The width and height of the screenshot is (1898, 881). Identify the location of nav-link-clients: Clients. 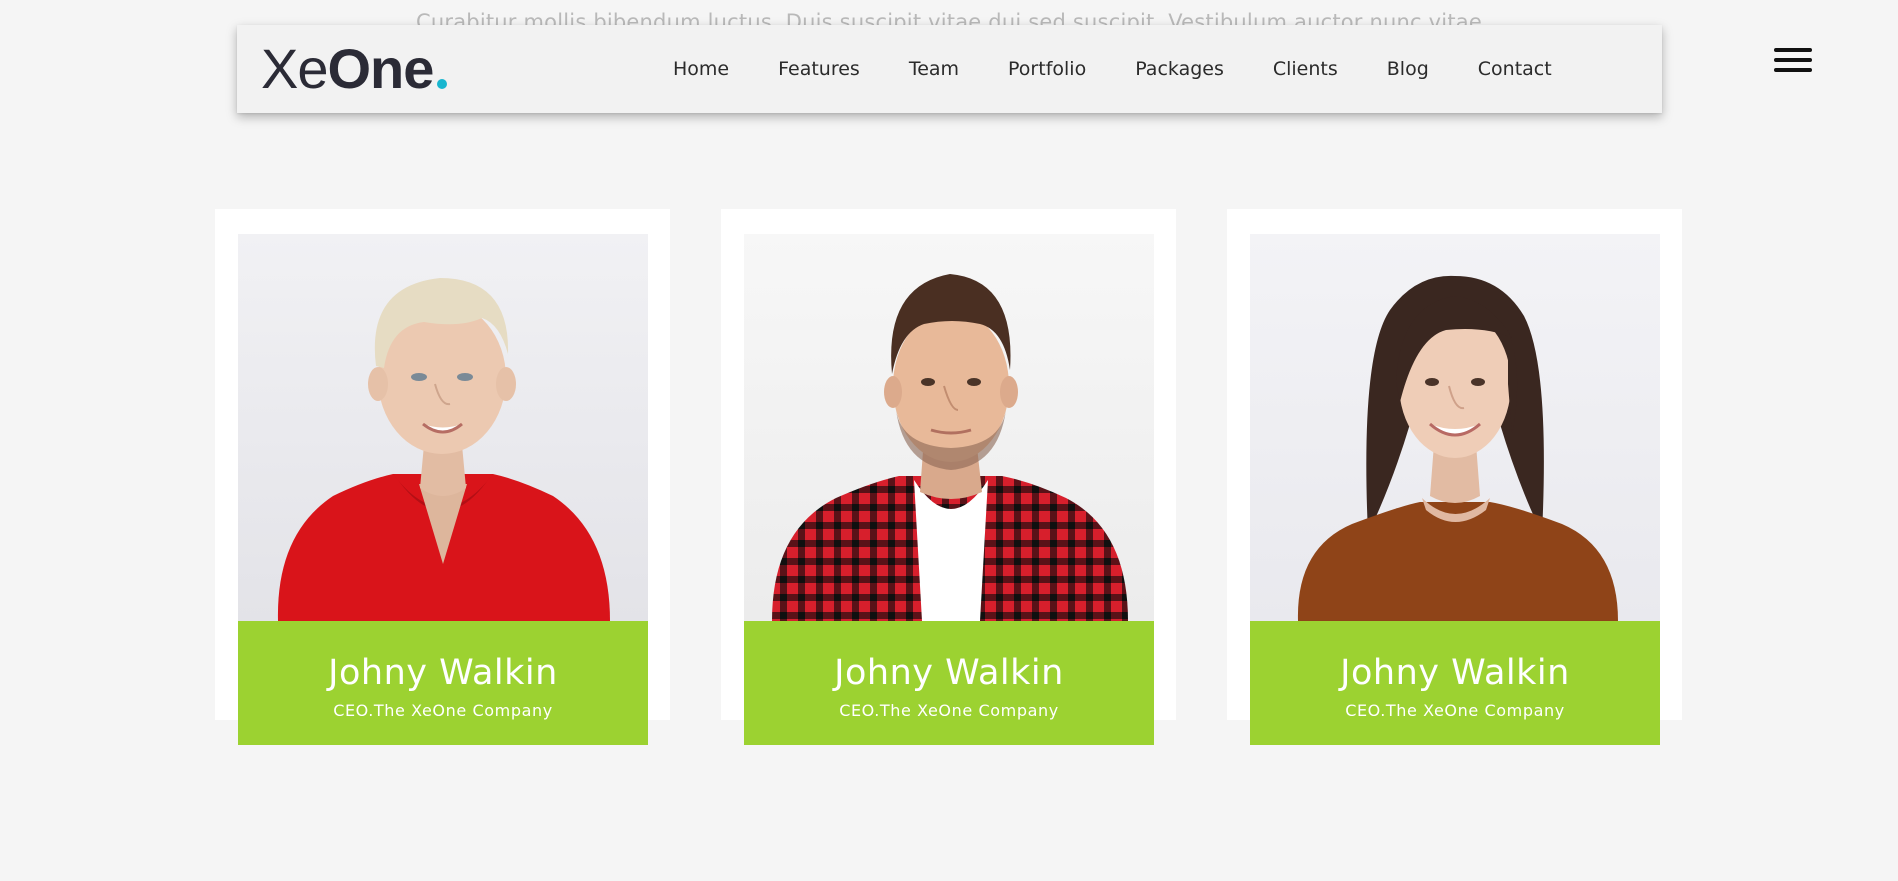
(1305, 69).